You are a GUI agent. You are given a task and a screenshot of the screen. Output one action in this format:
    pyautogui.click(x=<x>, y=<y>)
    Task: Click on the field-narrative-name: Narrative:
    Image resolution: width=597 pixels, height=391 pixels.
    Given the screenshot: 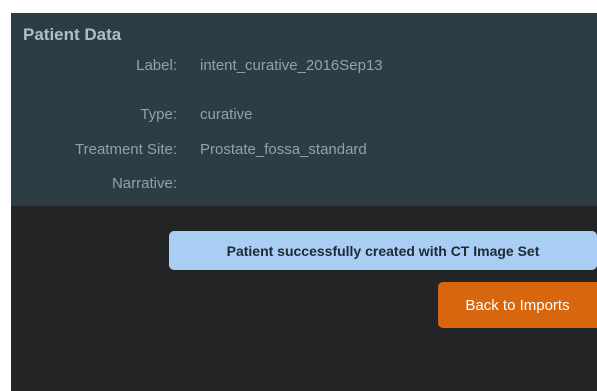 What is the action you would take?
    pyautogui.click(x=144, y=183)
    